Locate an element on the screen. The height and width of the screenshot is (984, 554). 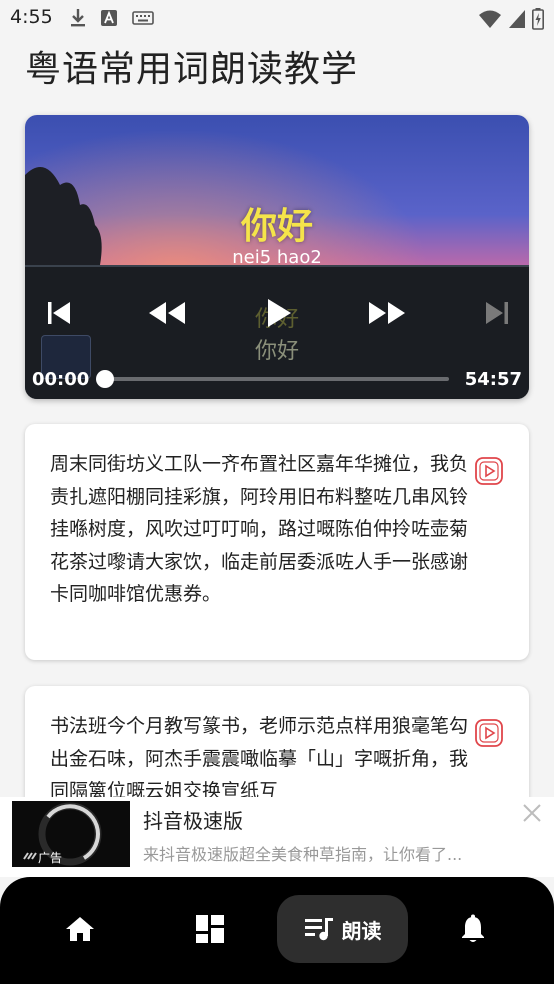
play-icon is located at coordinates (279, 313).